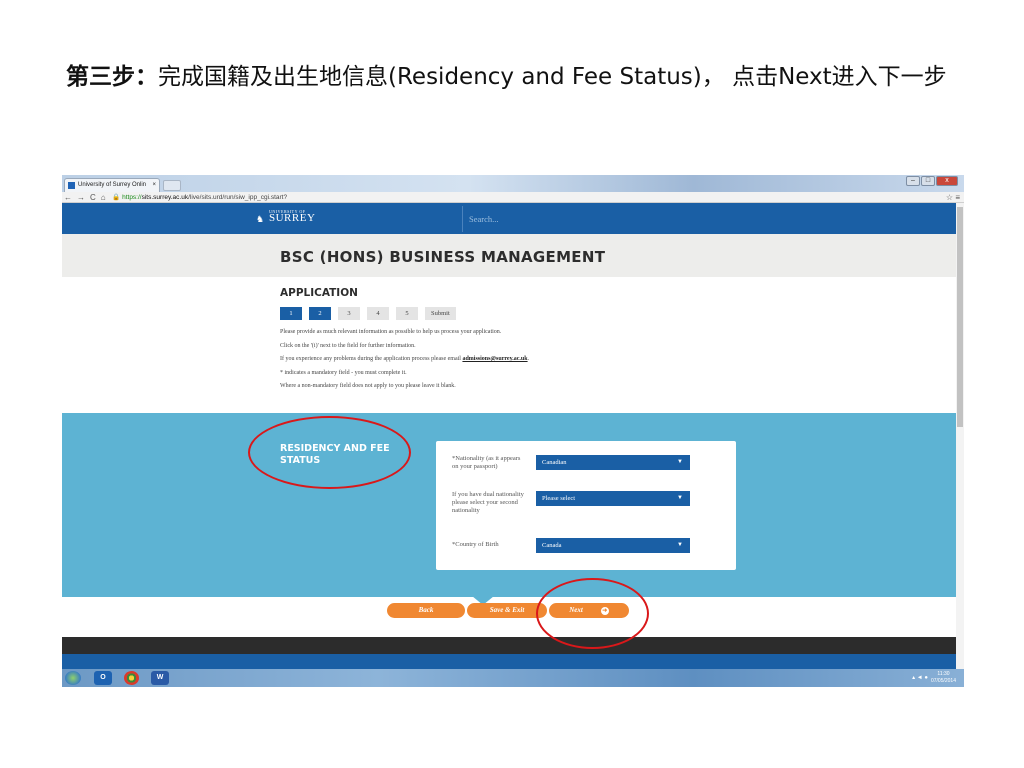  I want to click on clock-date: 07/05/2014, so click(943, 681).